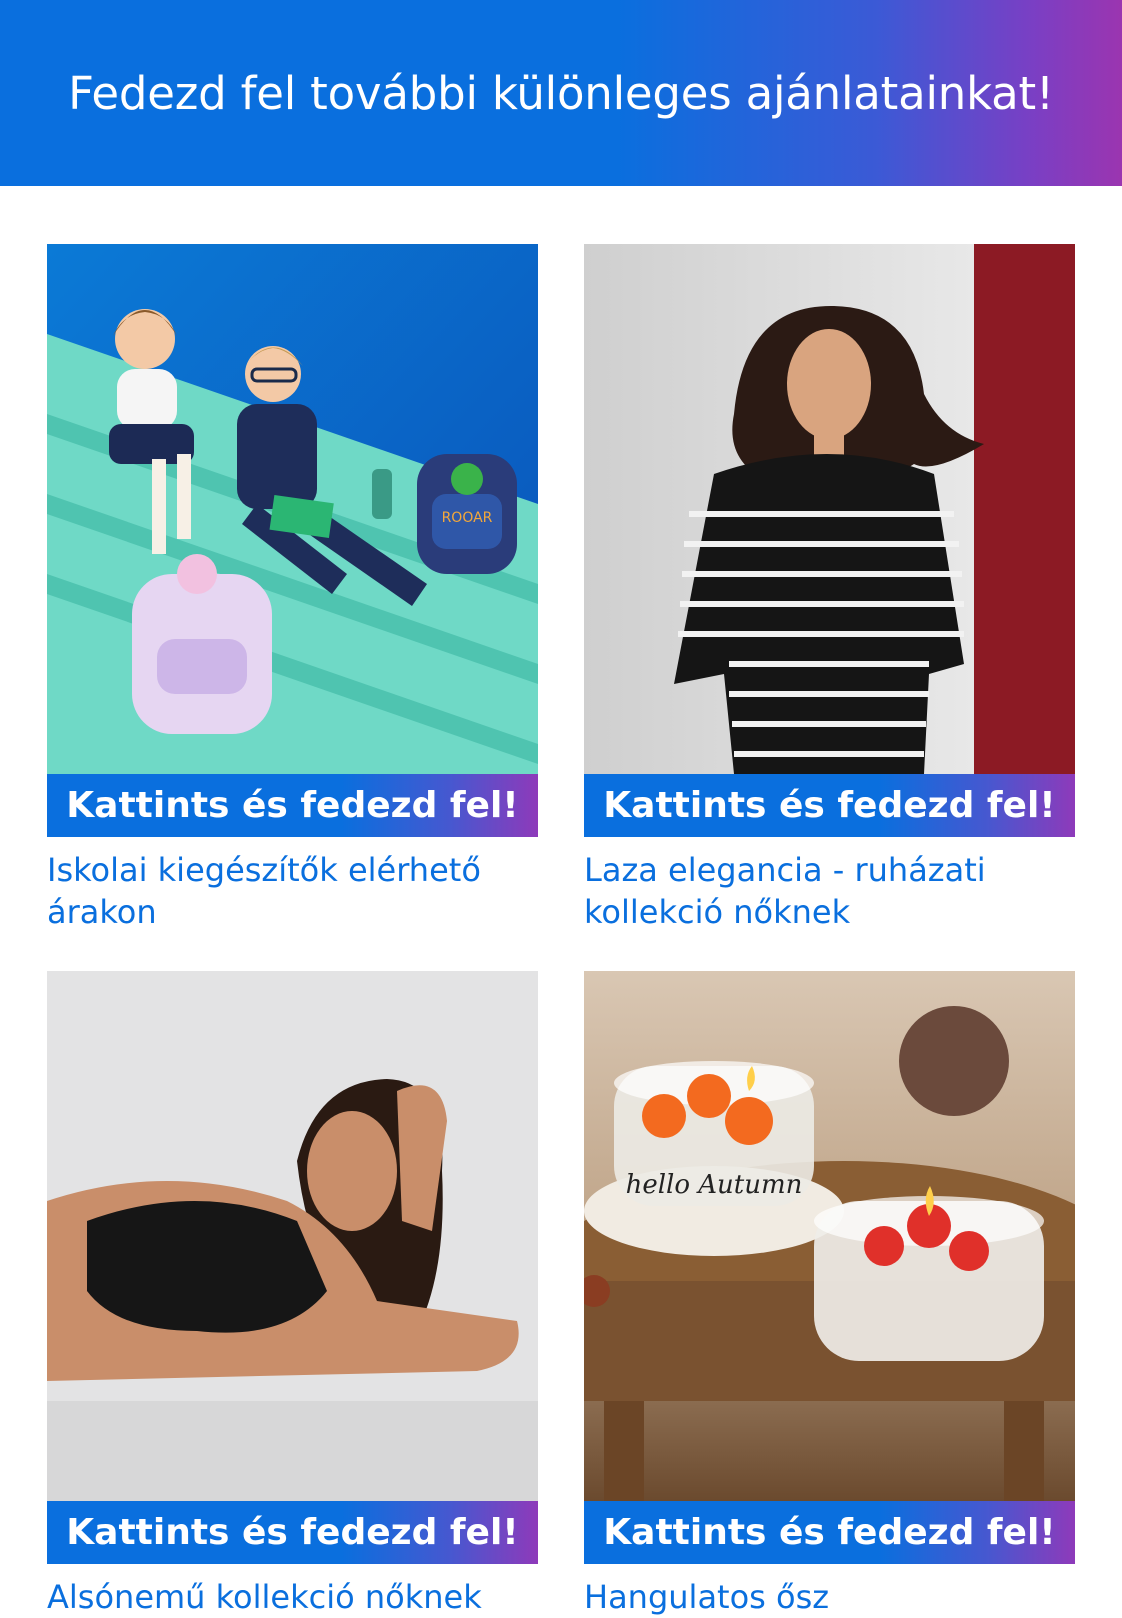  What do you see at coordinates (714, 1185) in the screenshot?
I see `candle-label: hello Autumn` at bounding box center [714, 1185].